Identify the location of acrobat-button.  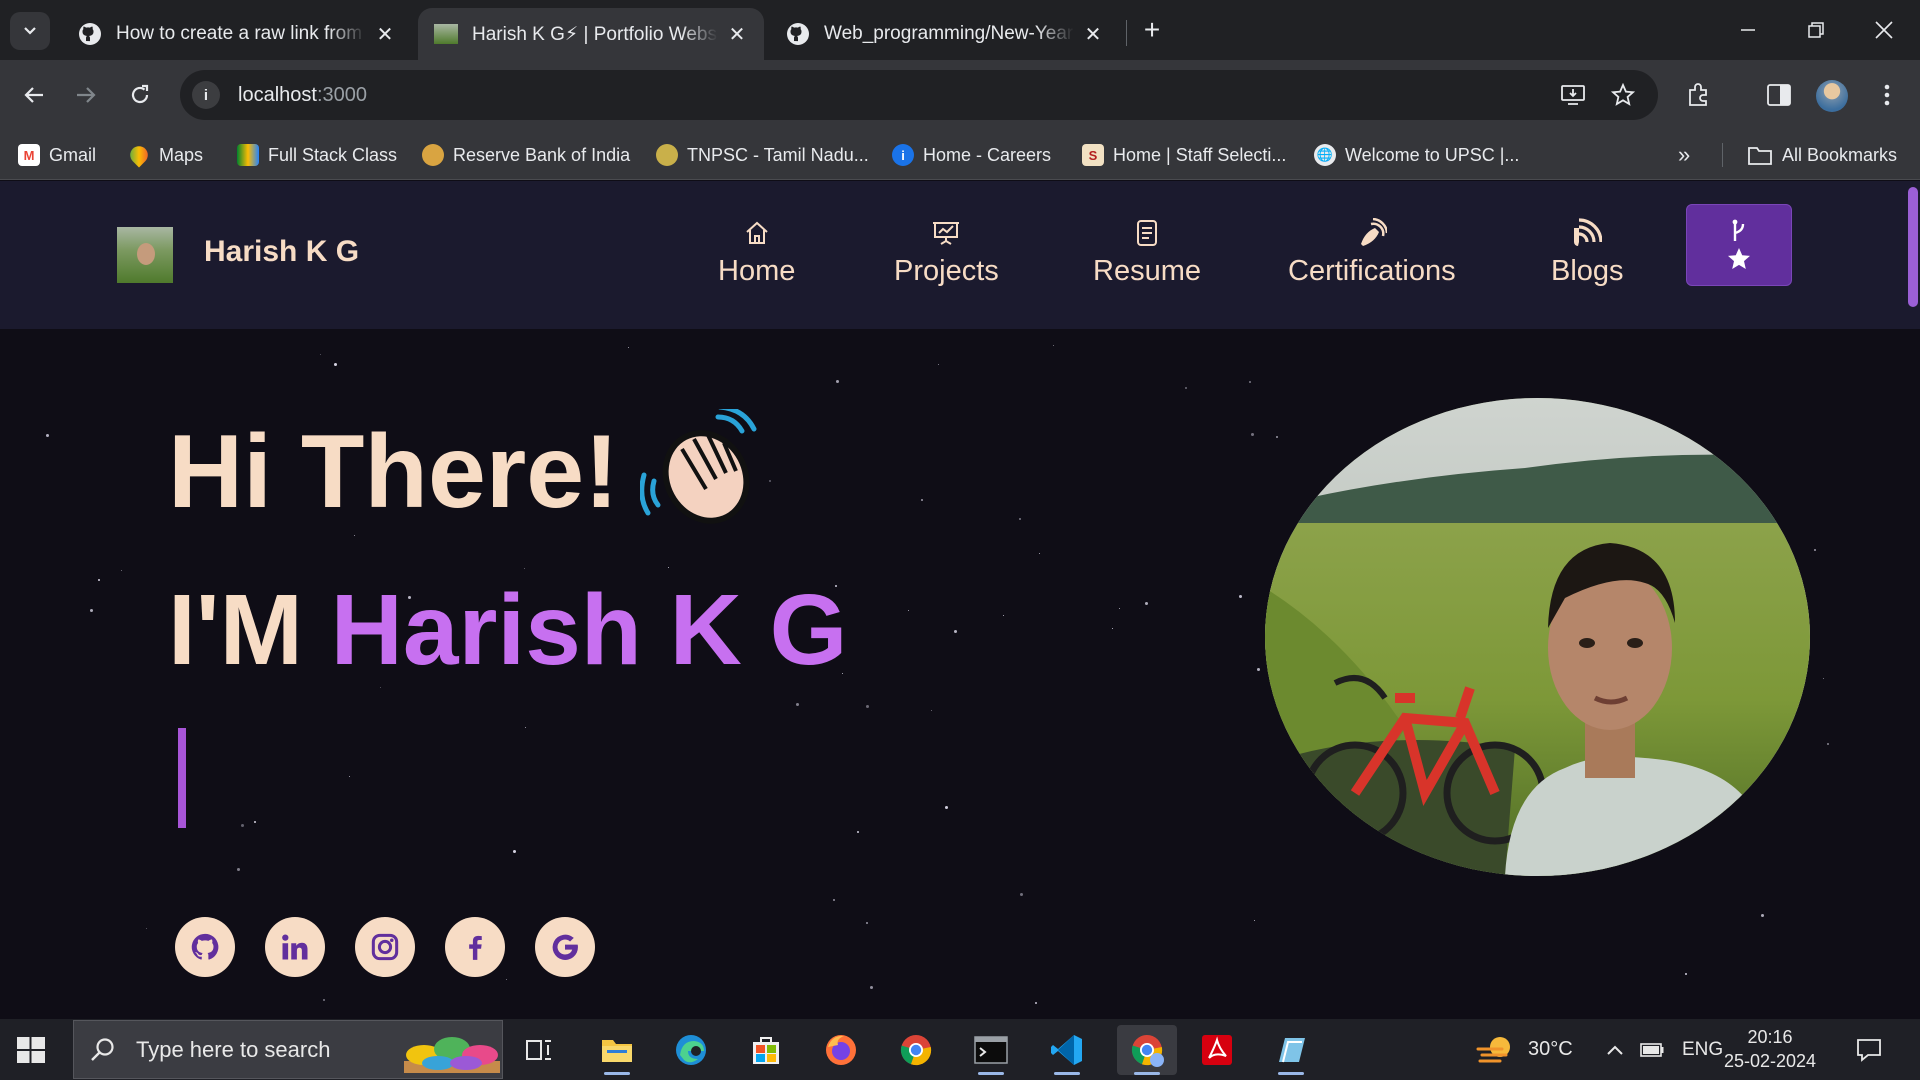
(1217, 1050).